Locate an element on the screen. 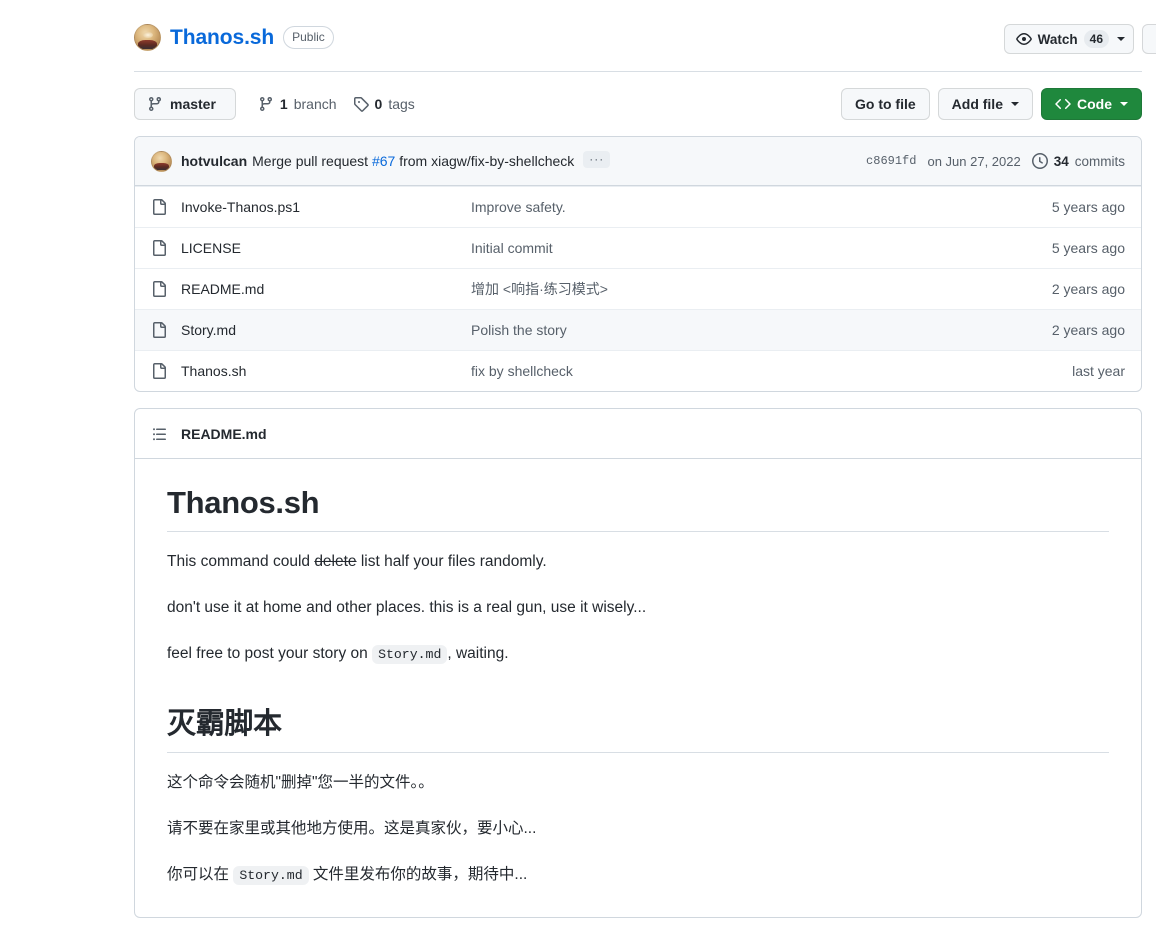 This screenshot has width=1158, height=947. file-name: Story.md is located at coordinates (326, 330).